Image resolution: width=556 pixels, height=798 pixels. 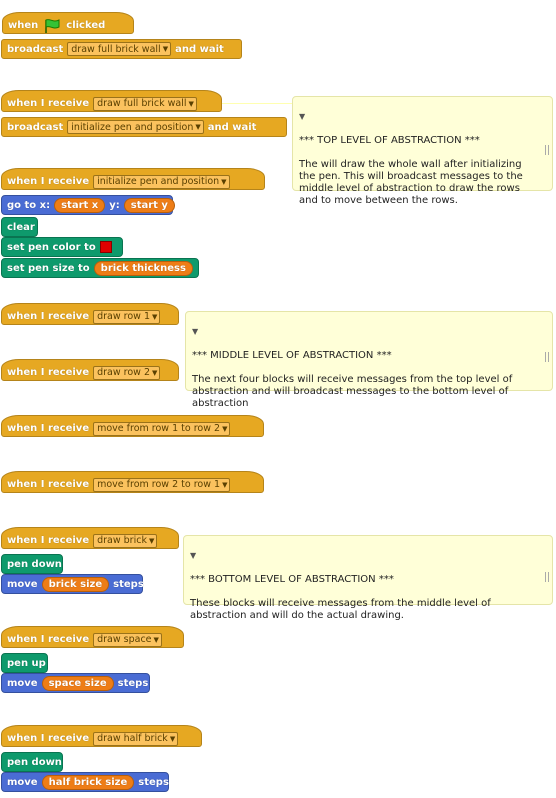 What do you see at coordinates (132, 738) in the screenshot?
I see `message-dropdown-value: draw half brick` at bounding box center [132, 738].